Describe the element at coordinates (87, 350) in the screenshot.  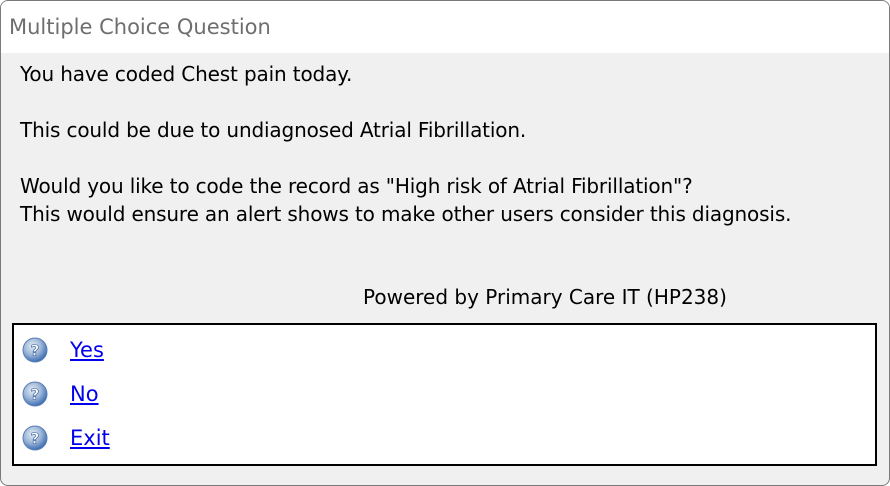
I see `option-yes-link: Yes` at that location.